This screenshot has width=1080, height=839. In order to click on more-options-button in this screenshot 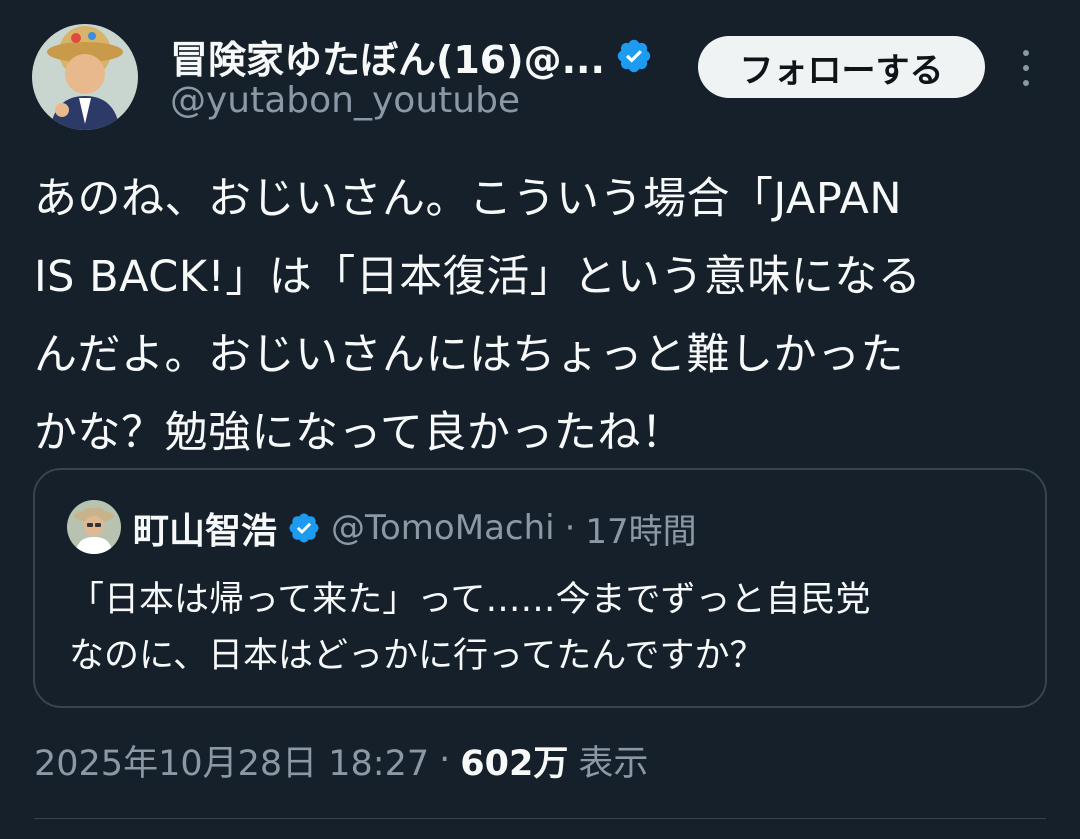, I will do `click(1026, 68)`.